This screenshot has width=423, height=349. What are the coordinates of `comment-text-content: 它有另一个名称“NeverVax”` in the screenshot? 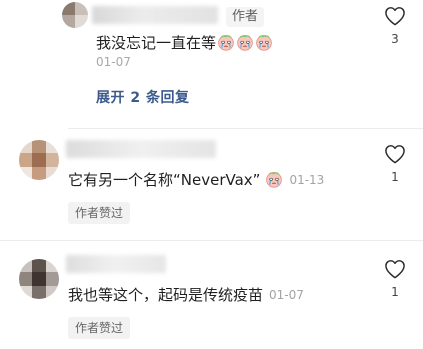 It's located at (164, 180).